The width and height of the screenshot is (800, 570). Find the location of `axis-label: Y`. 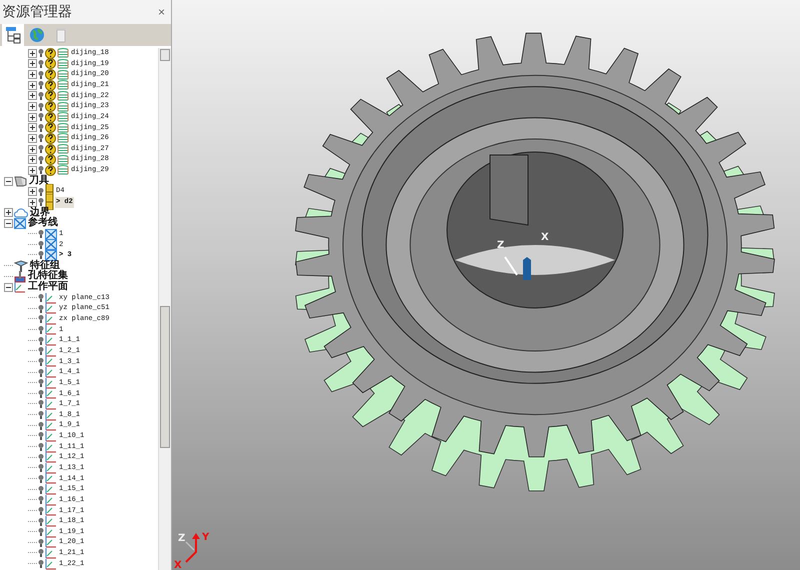

axis-label: Y is located at coordinates (206, 537).